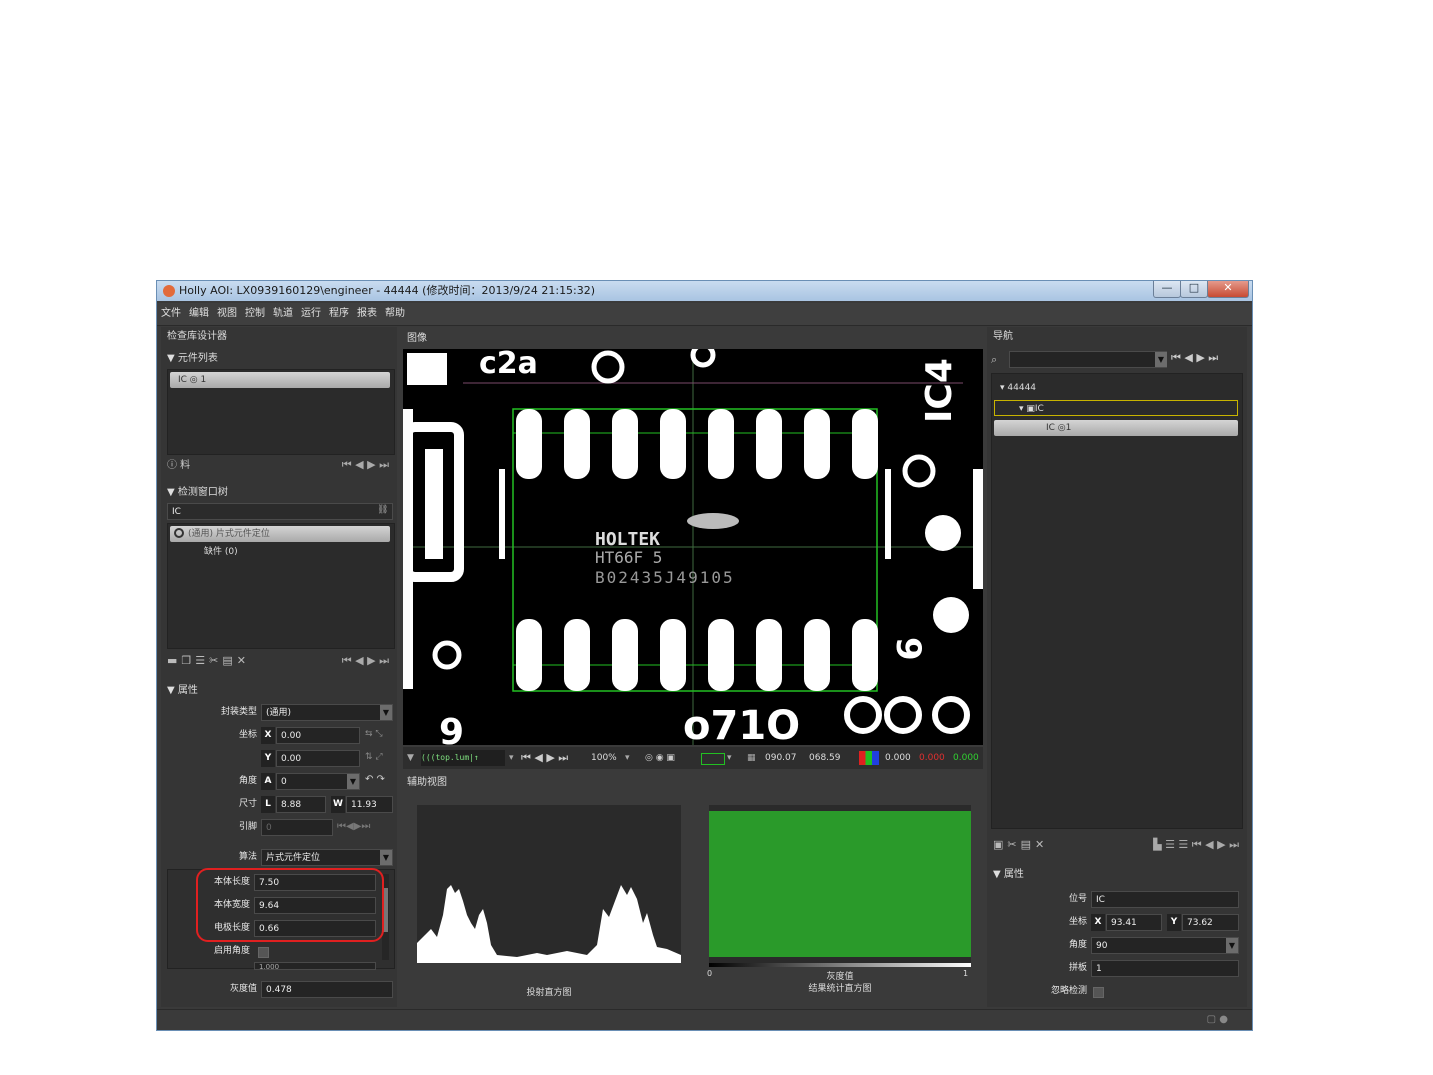 The height and width of the screenshot is (1075, 1433). Describe the element at coordinates (290, 905) in the screenshot. I see `highlight-annotation` at that location.